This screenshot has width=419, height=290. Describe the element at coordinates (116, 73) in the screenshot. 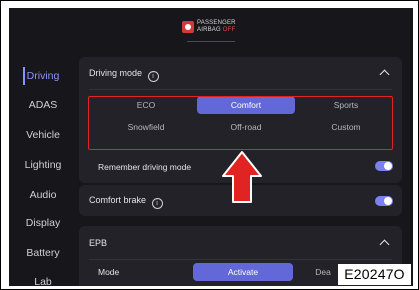

I see `driving-mode-label: Driving mode` at that location.